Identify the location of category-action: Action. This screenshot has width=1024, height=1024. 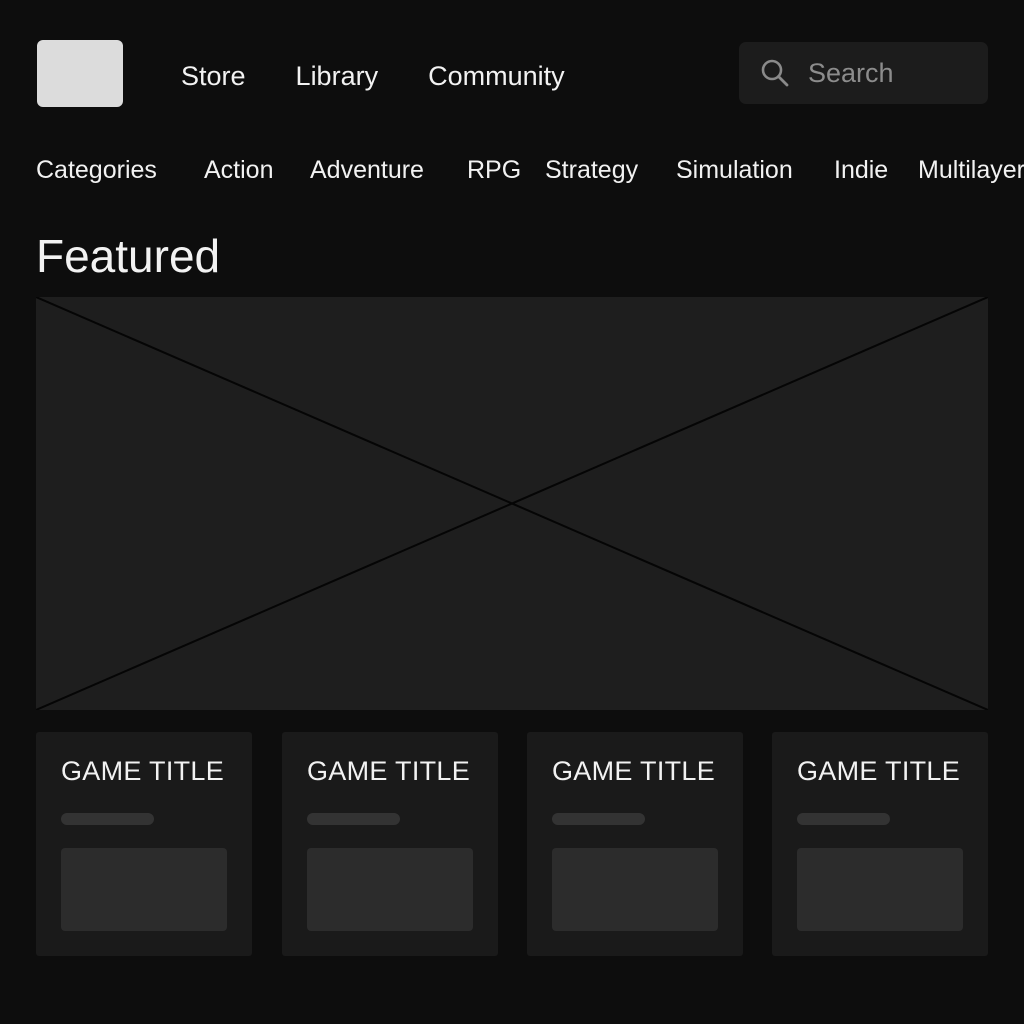
(238, 170).